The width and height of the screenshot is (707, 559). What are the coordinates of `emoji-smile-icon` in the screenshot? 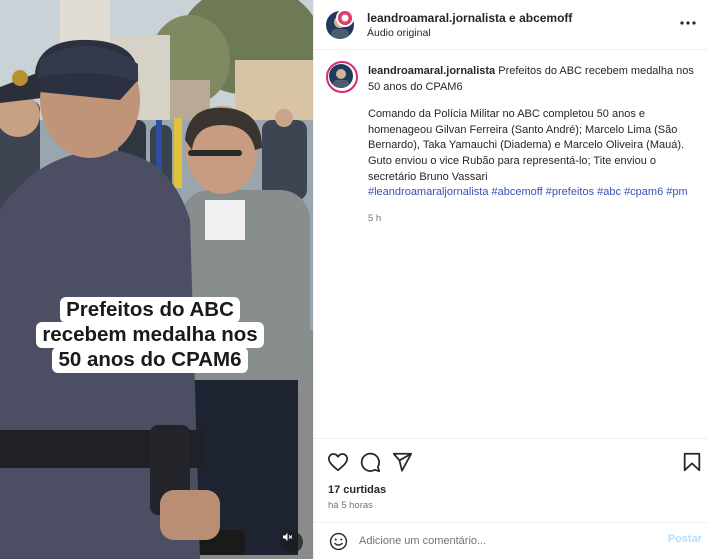 It's located at (338, 541).